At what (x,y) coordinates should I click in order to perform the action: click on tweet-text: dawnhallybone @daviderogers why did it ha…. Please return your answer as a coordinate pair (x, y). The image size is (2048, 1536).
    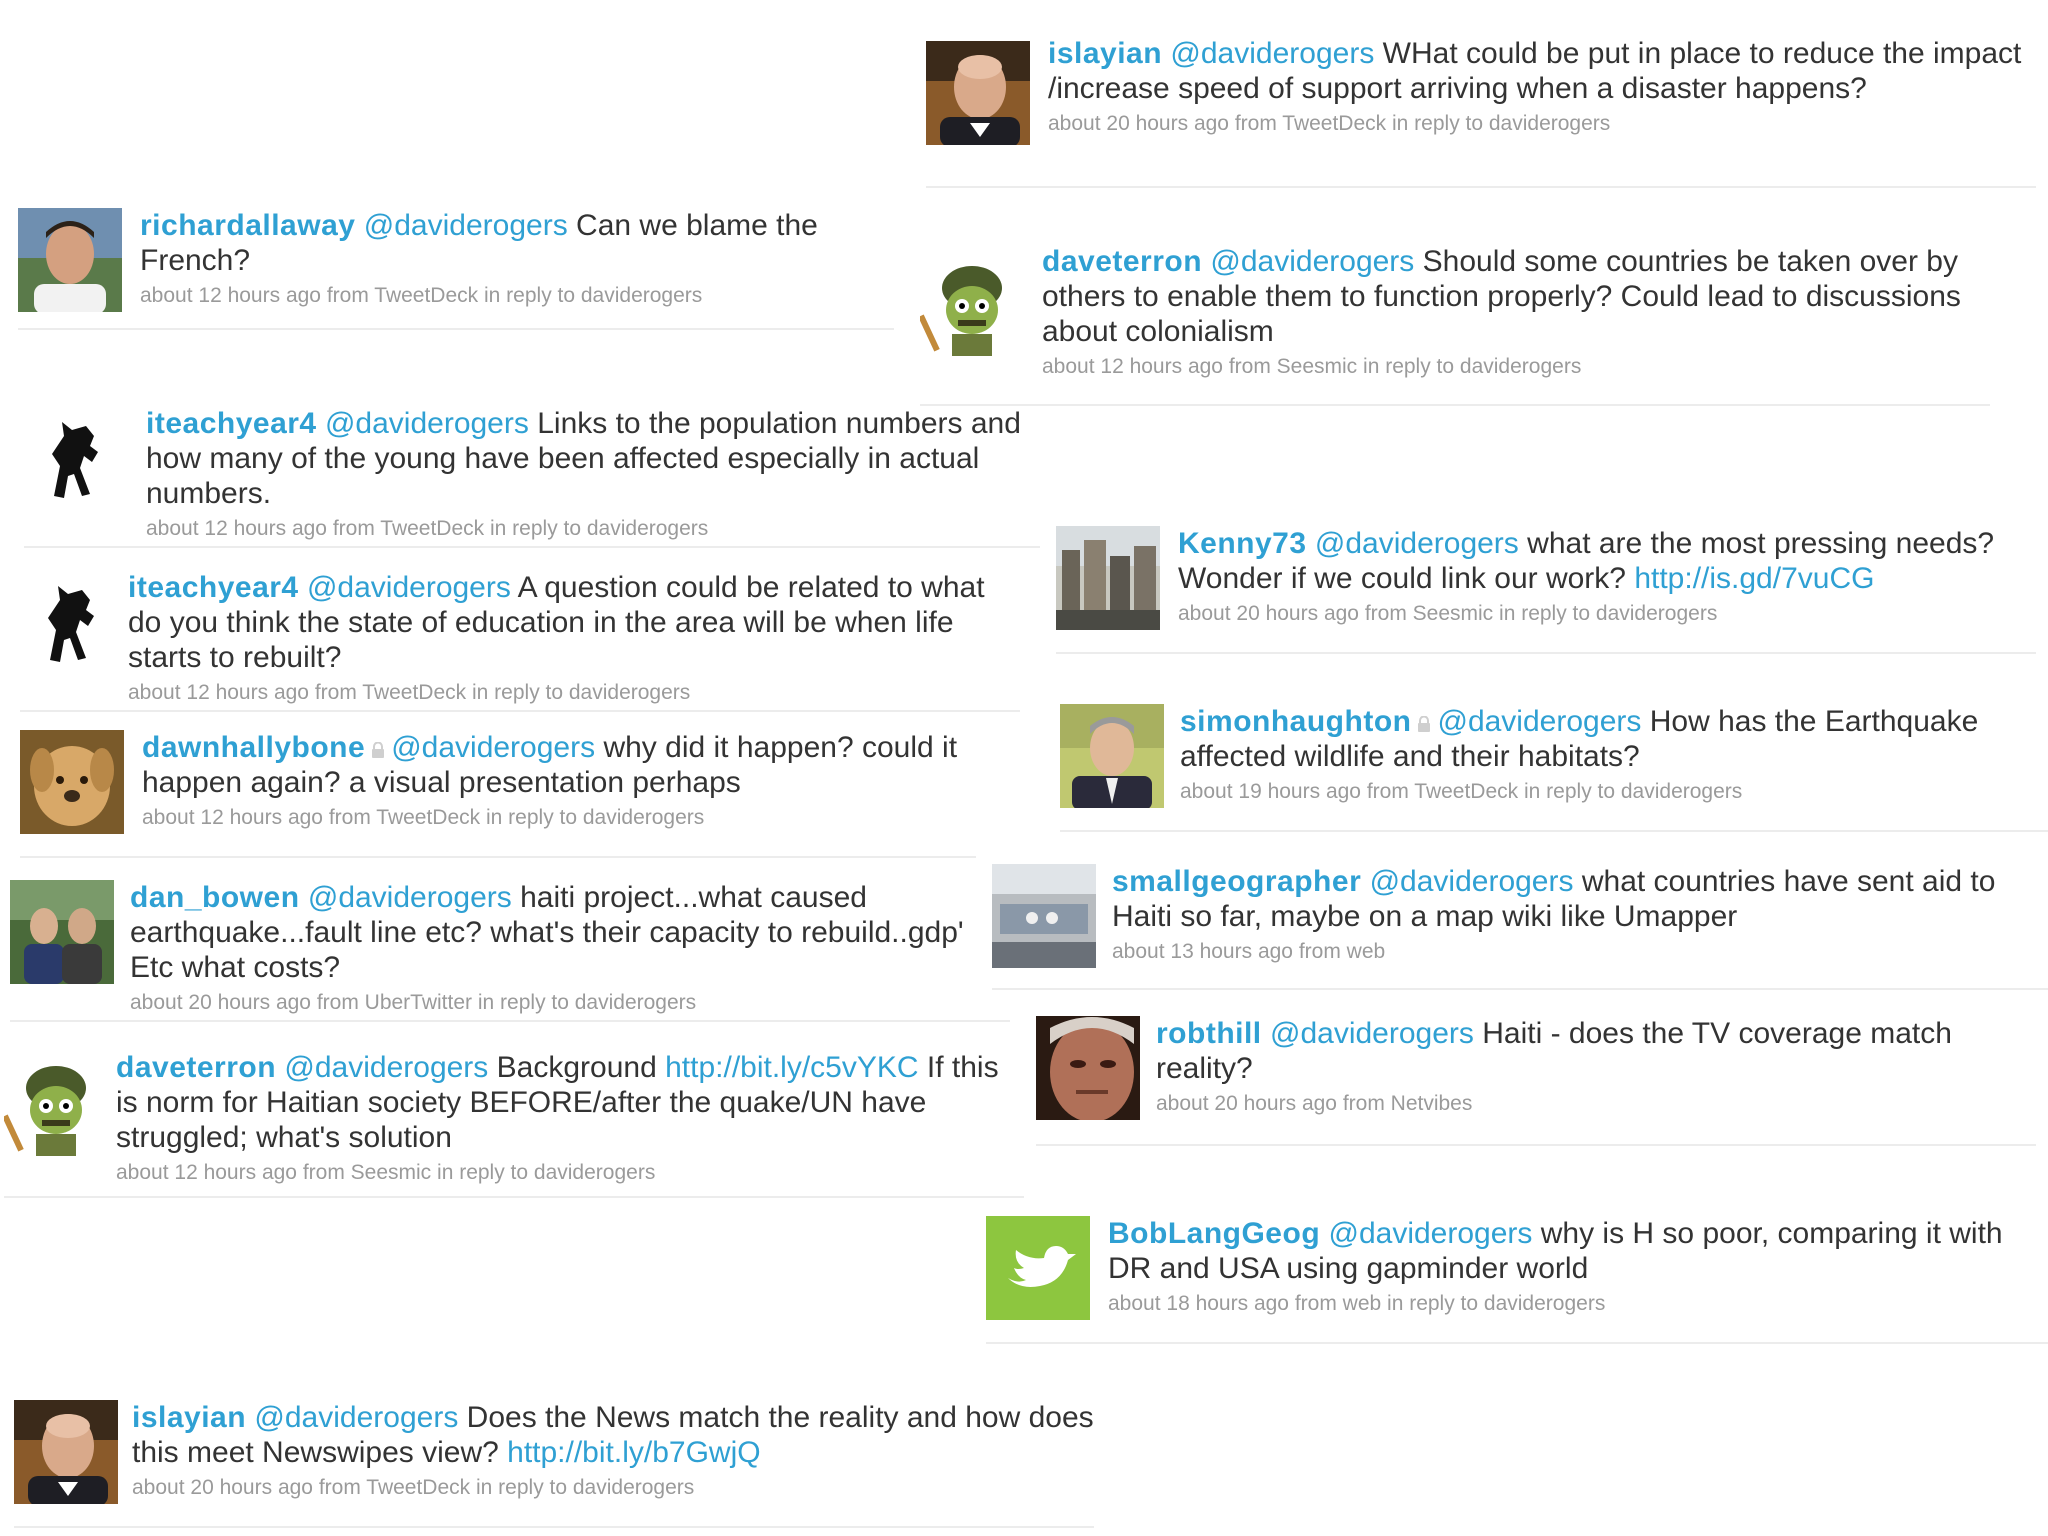
    Looking at the image, I should click on (559, 765).